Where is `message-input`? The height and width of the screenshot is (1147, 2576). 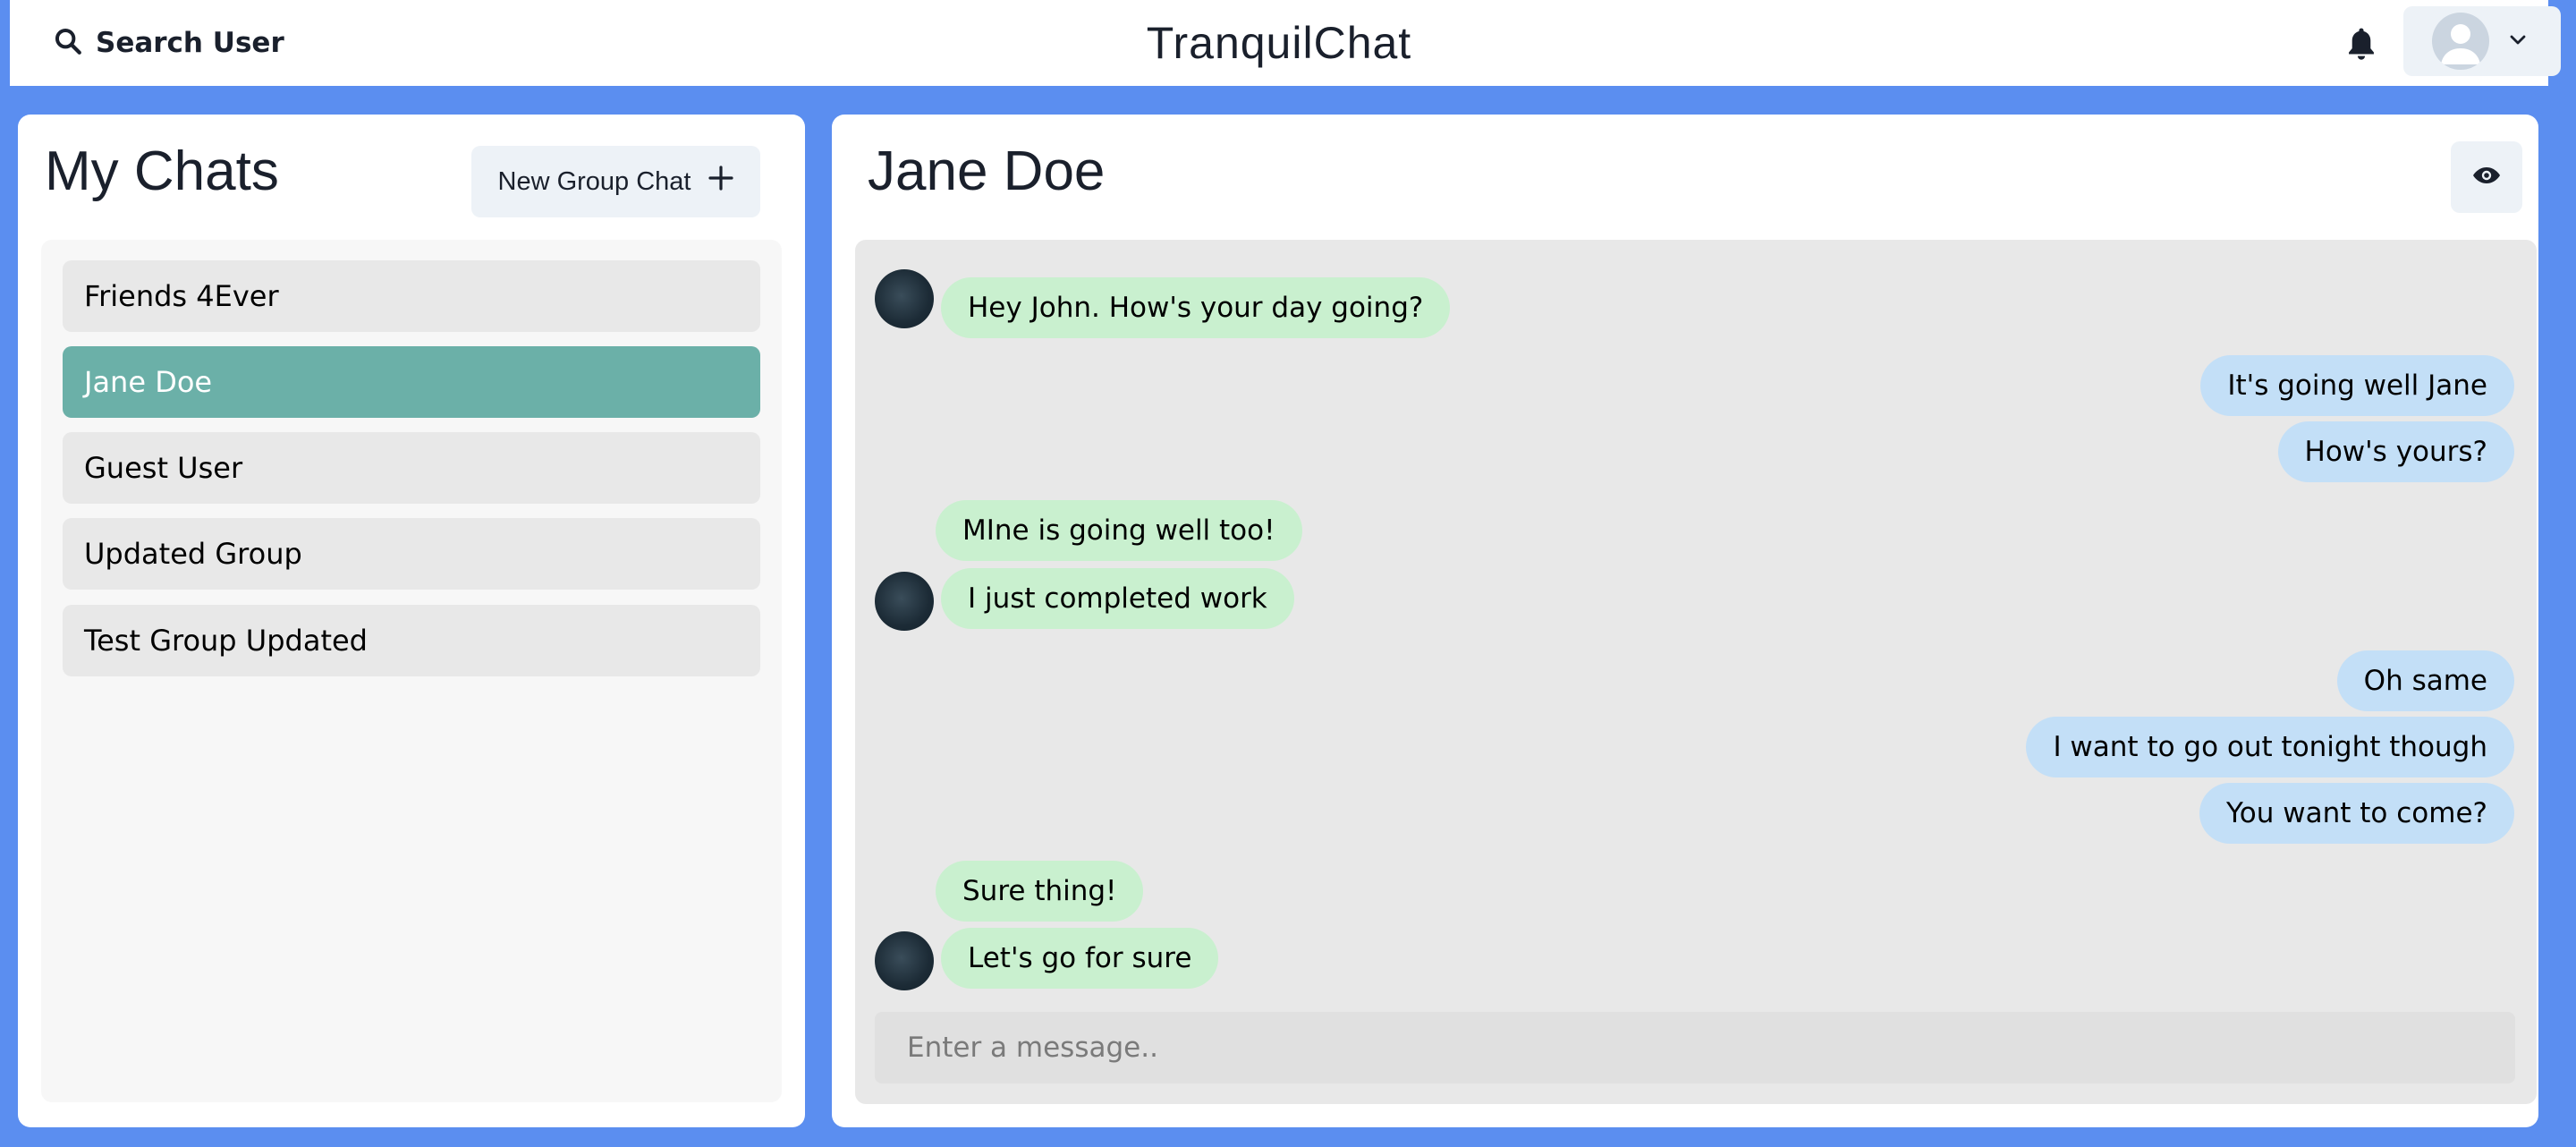 message-input is located at coordinates (1695, 1047).